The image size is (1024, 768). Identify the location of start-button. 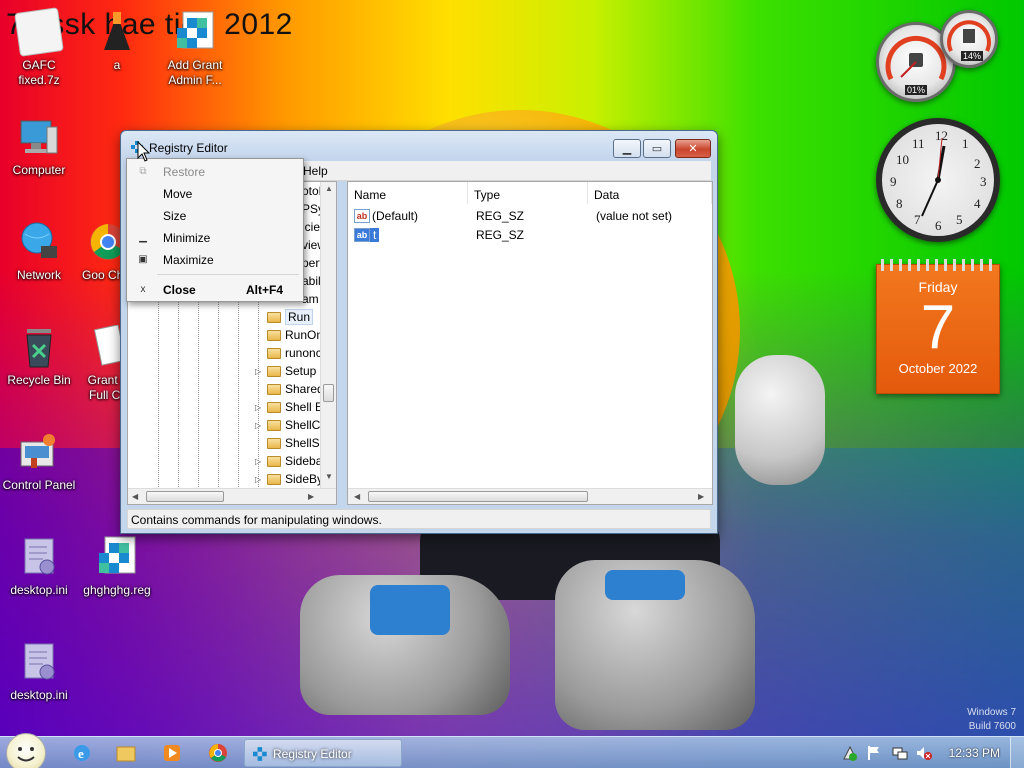
(26, 750).